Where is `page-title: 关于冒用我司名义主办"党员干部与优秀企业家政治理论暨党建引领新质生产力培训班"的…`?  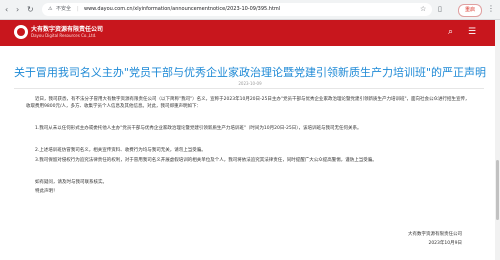 page-title: 关于冒用我司名义主办"党员干部与优秀企业家政治理论暨党建引领新质生产力培训班"的… is located at coordinates (250, 72).